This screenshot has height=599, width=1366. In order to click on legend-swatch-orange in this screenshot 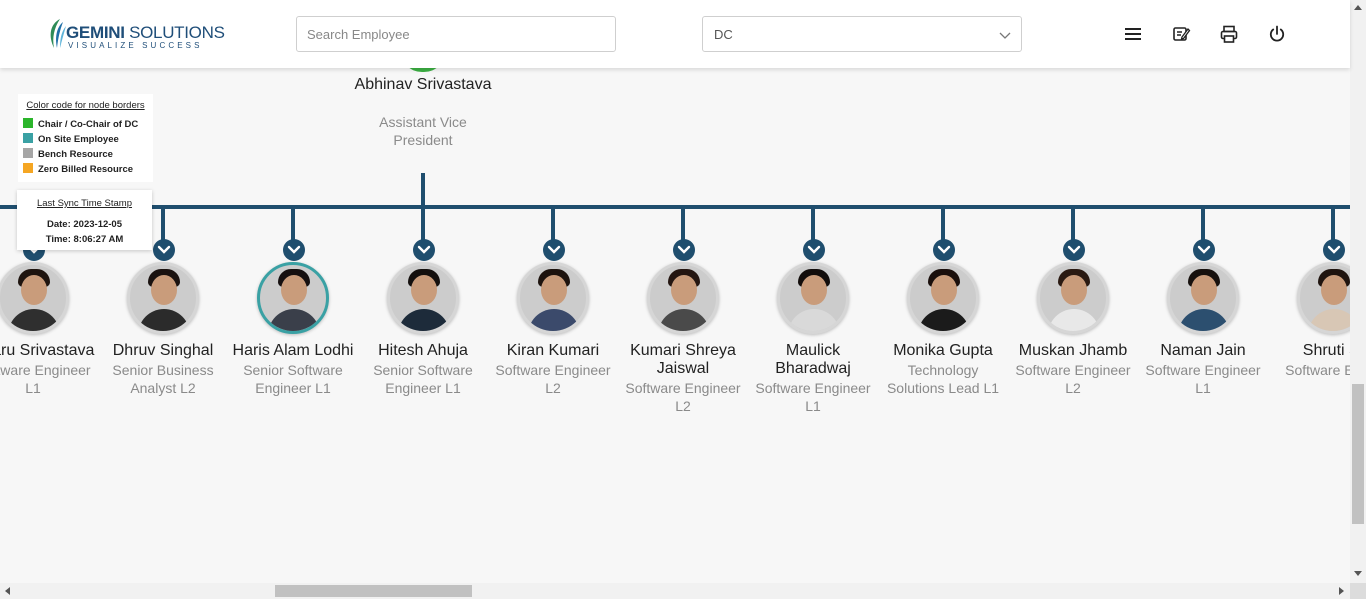, I will do `click(28, 167)`.